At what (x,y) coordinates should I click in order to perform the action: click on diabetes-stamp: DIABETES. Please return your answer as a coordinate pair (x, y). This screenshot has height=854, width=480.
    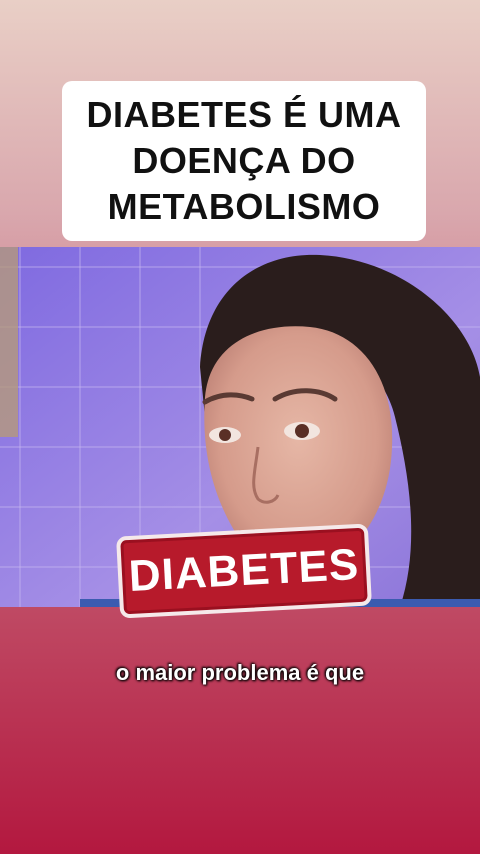
    Looking at the image, I should click on (244, 571).